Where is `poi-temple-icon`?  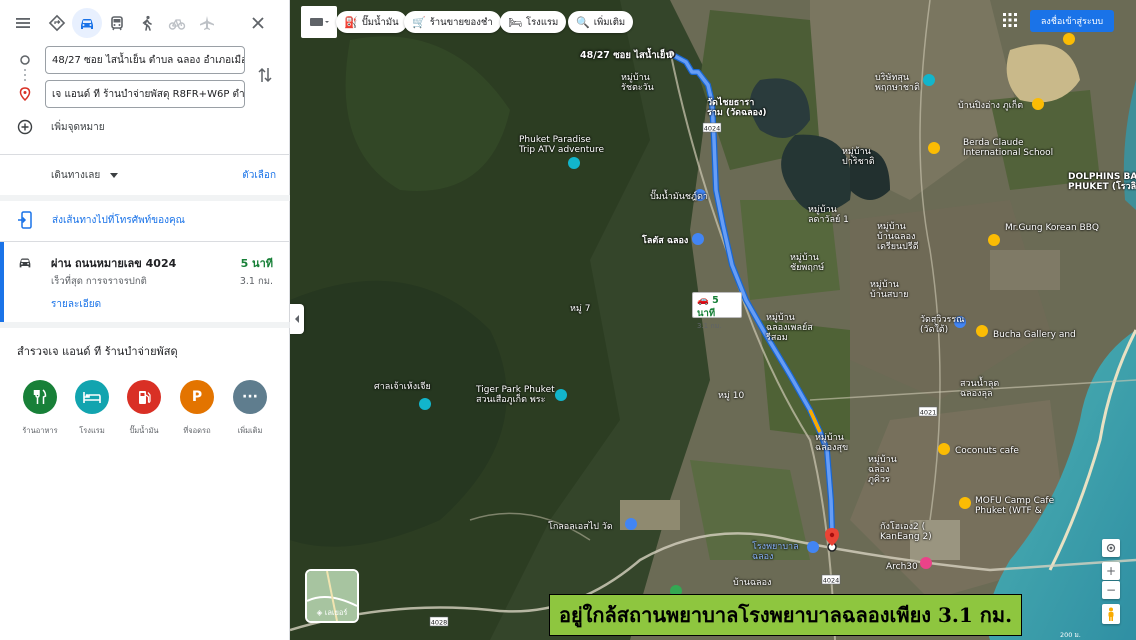
poi-temple-icon is located at coordinates (425, 404).